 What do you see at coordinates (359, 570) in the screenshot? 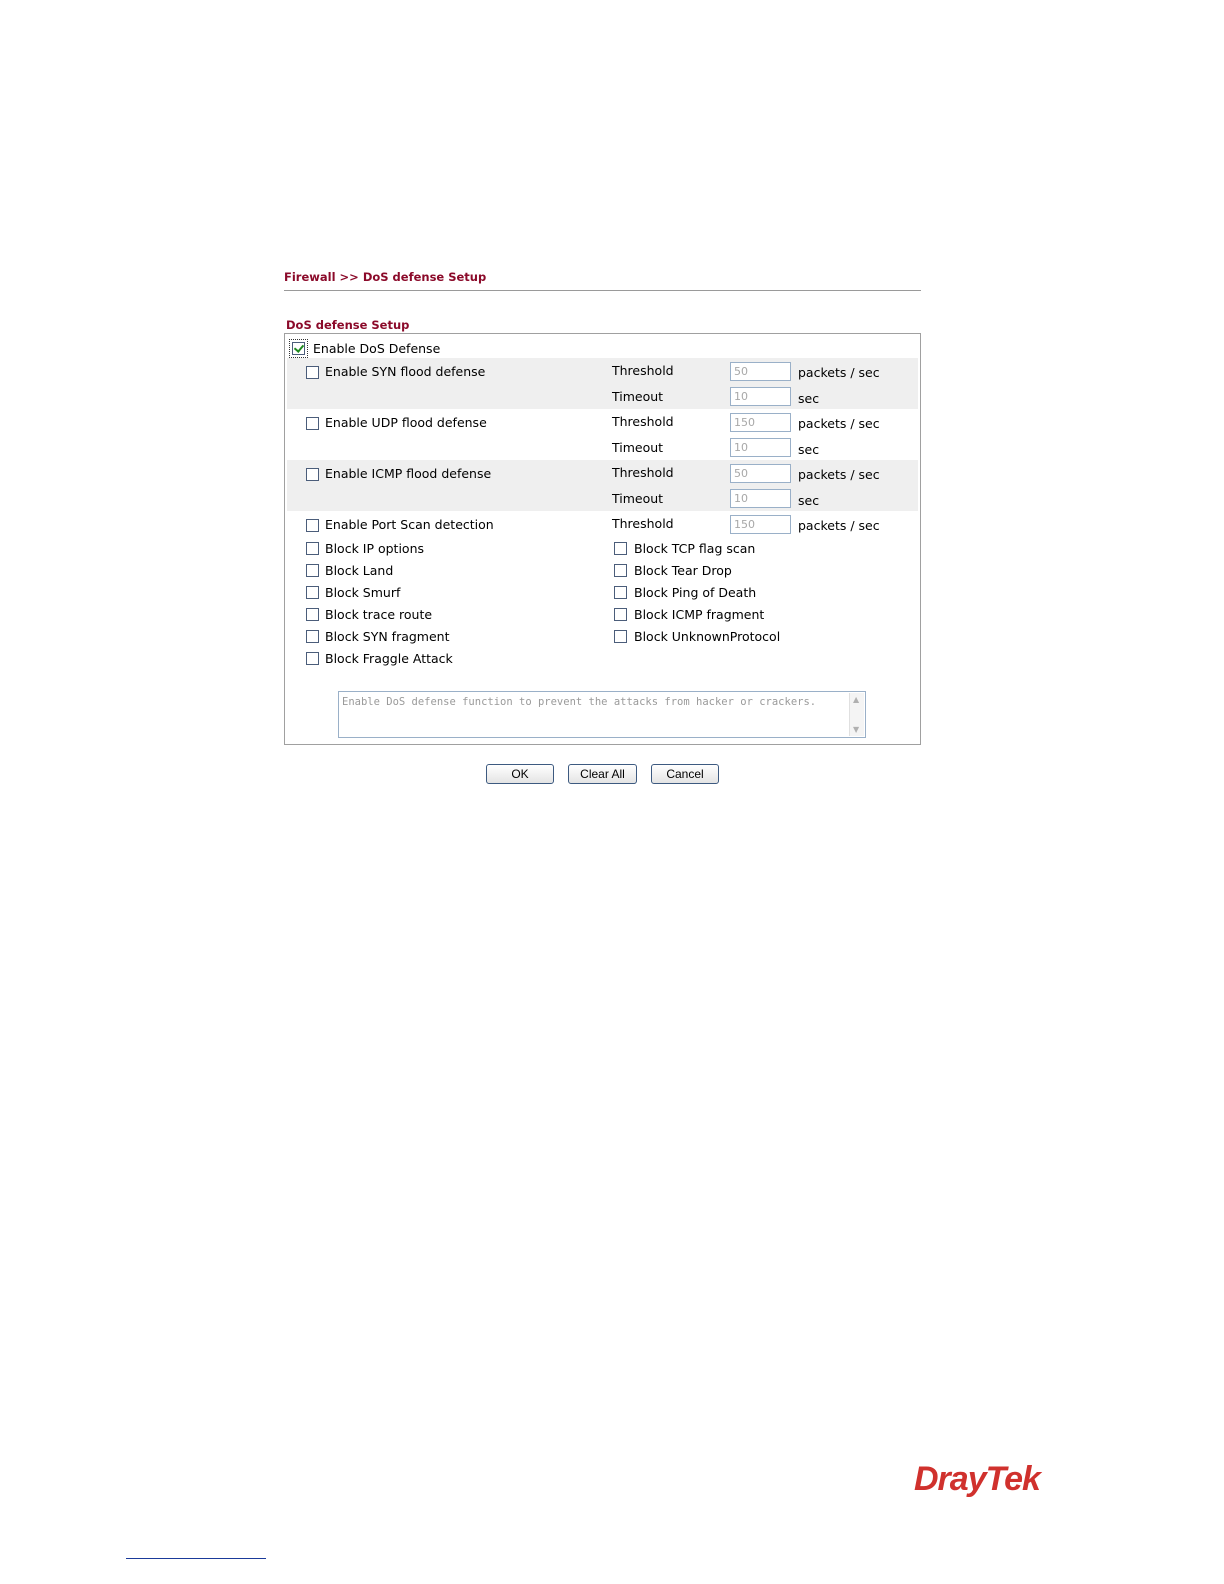
I see `block-land-label: Block Land` at bounding box center [359, 570].